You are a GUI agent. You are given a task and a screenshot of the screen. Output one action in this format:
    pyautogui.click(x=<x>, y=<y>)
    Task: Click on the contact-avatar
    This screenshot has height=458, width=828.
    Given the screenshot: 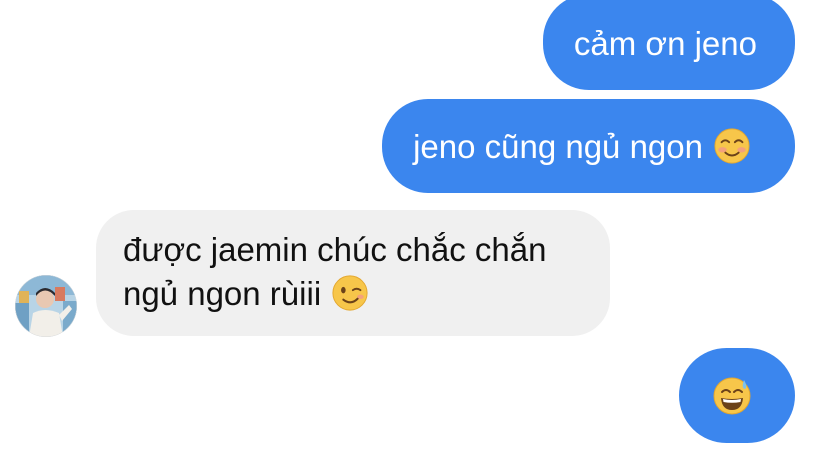 What is the action you would take?
    pyautogui.click(x=46, y=306)
    